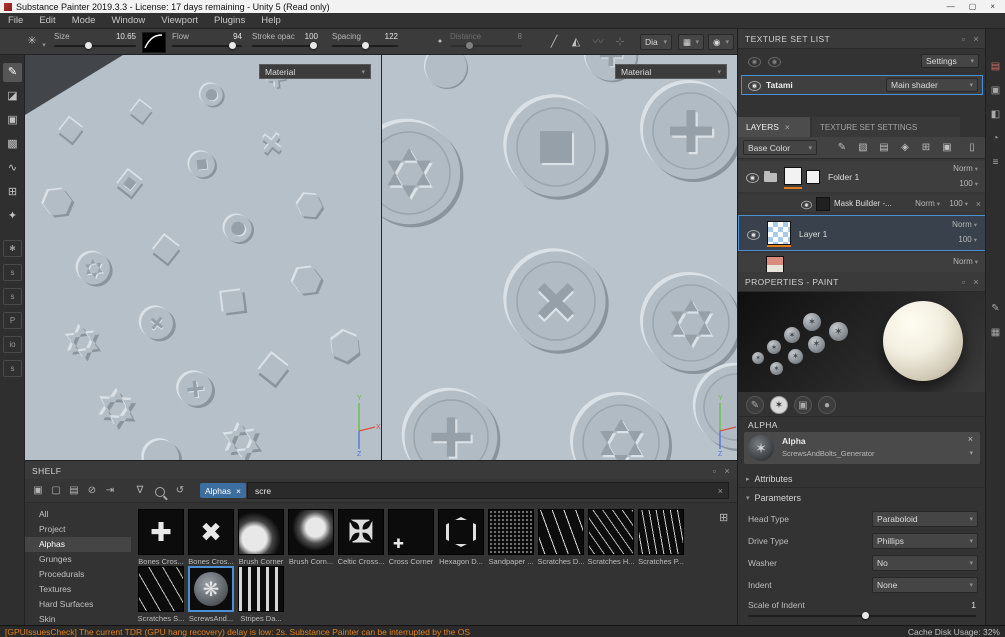  What do you see at coordinates (92, 491) in the screenshot?
I see `shelf-hide-icon: ⊘` at bounding box center [92, 491].